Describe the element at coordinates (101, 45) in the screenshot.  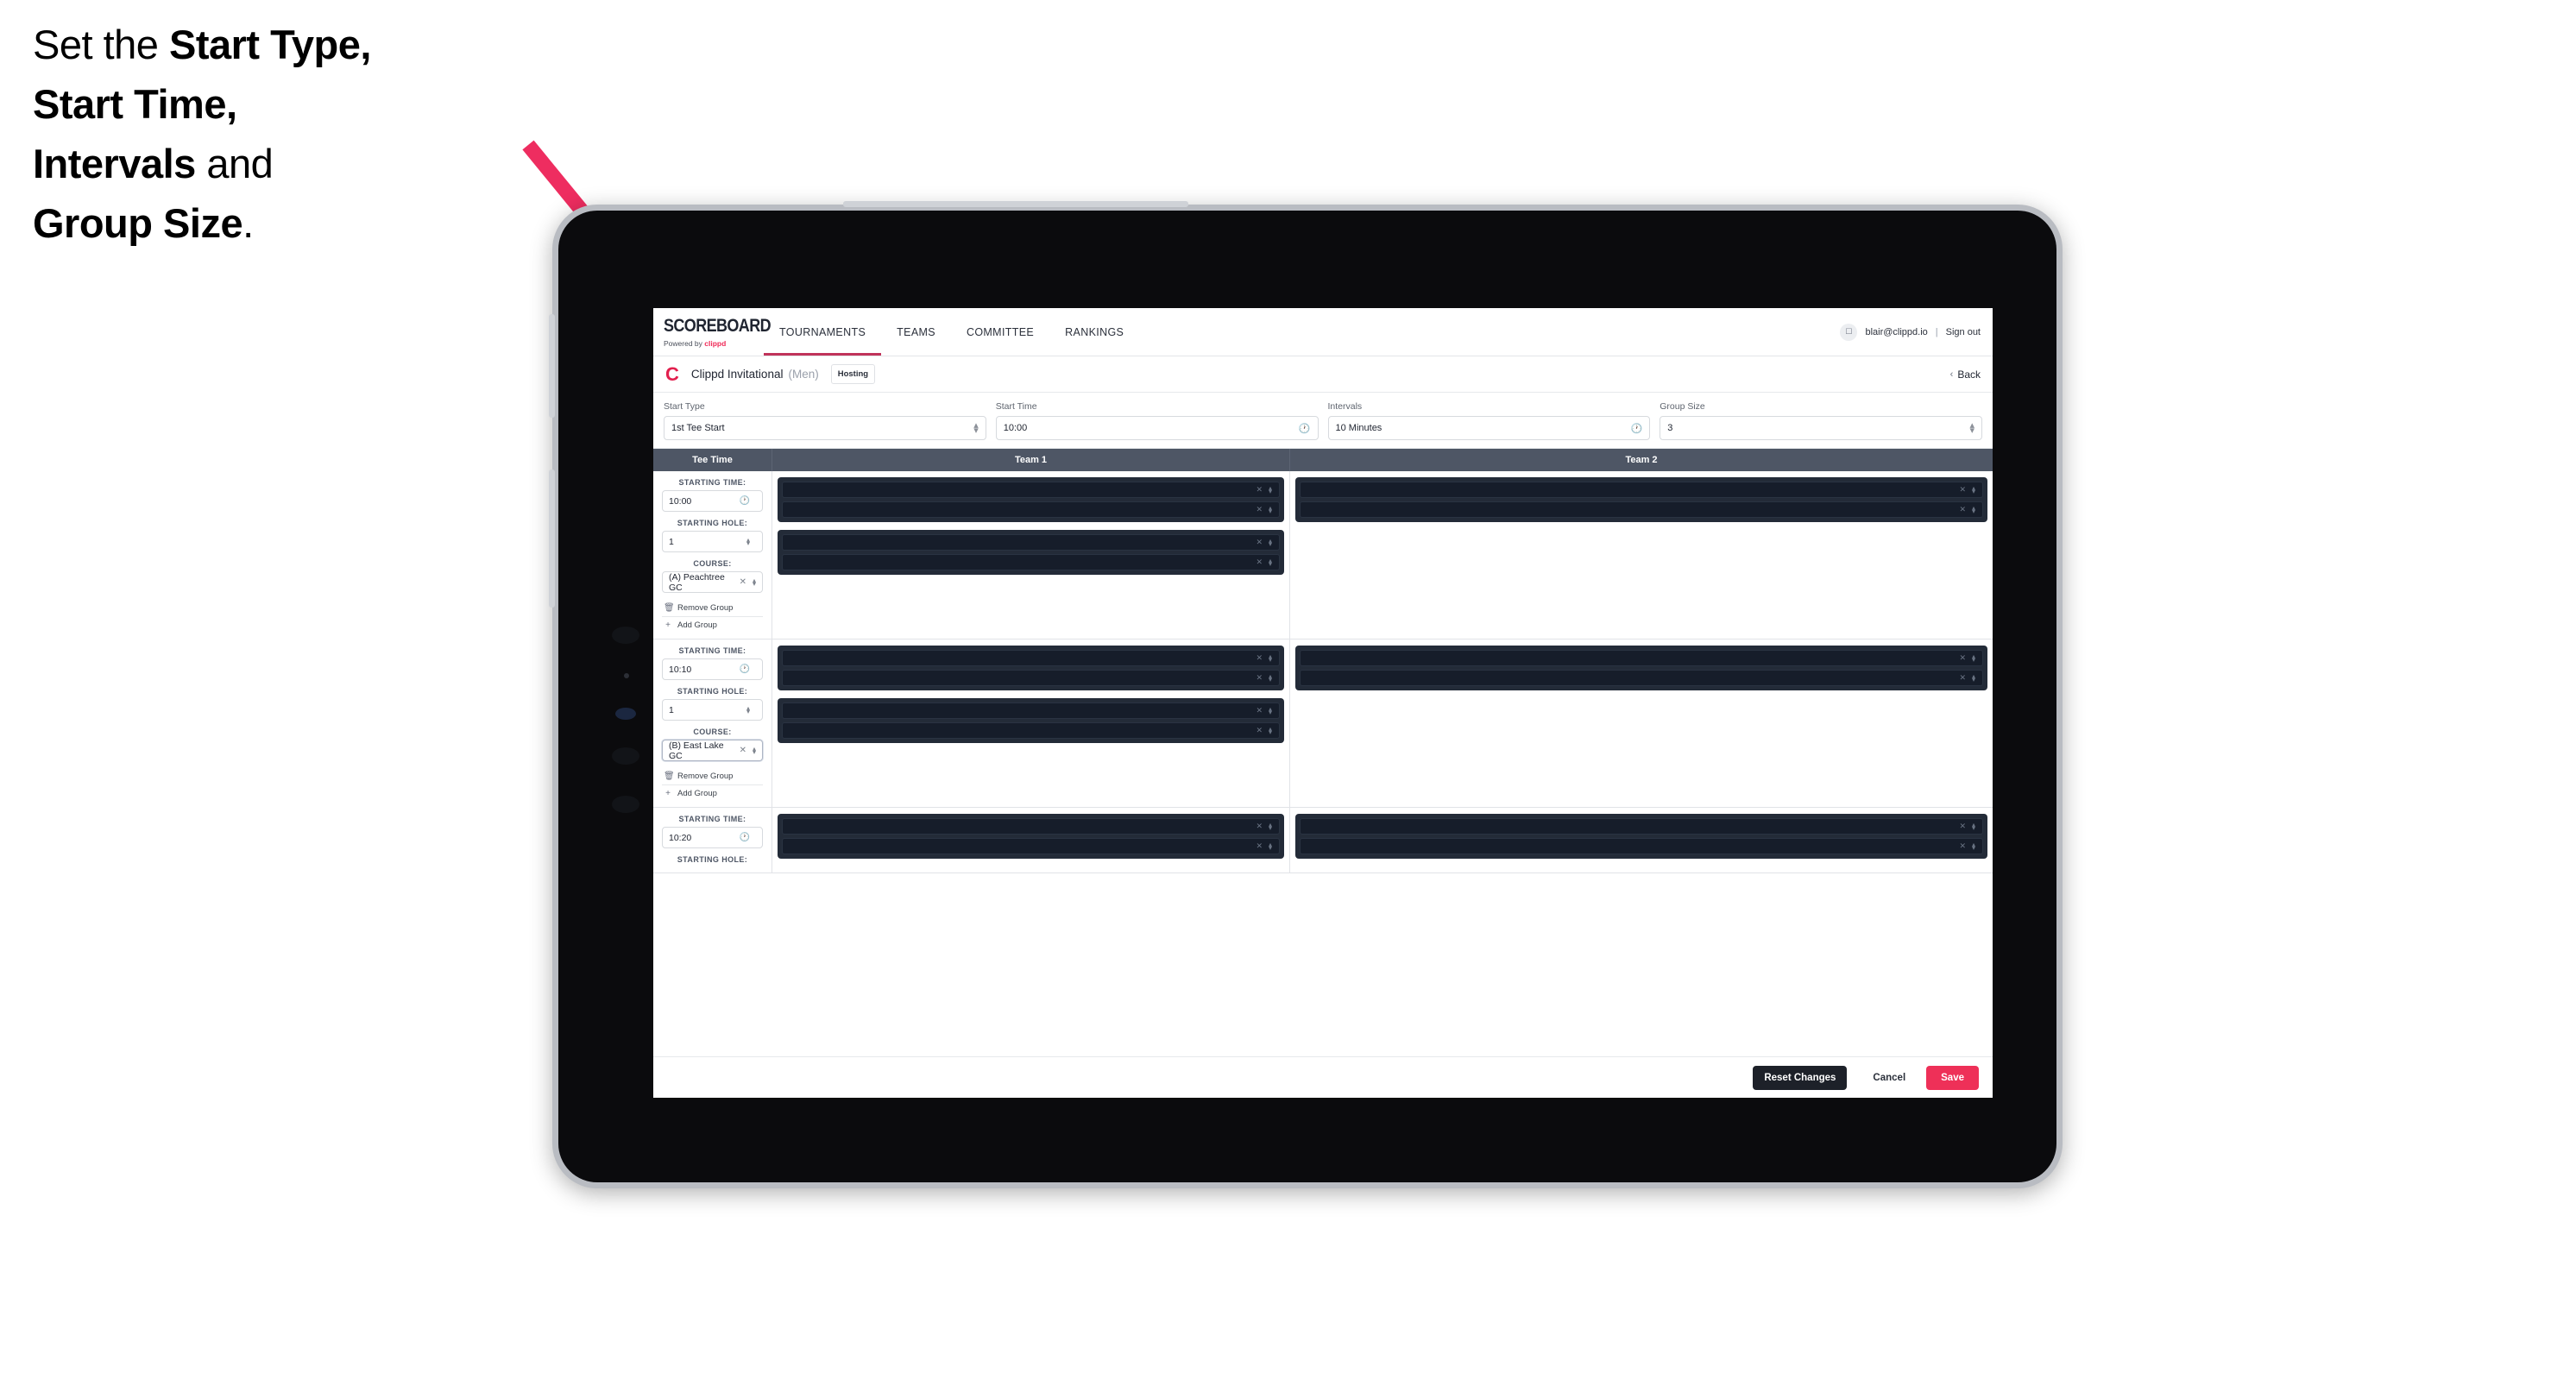
I see `caption-line1-plain: Set the` at that location.